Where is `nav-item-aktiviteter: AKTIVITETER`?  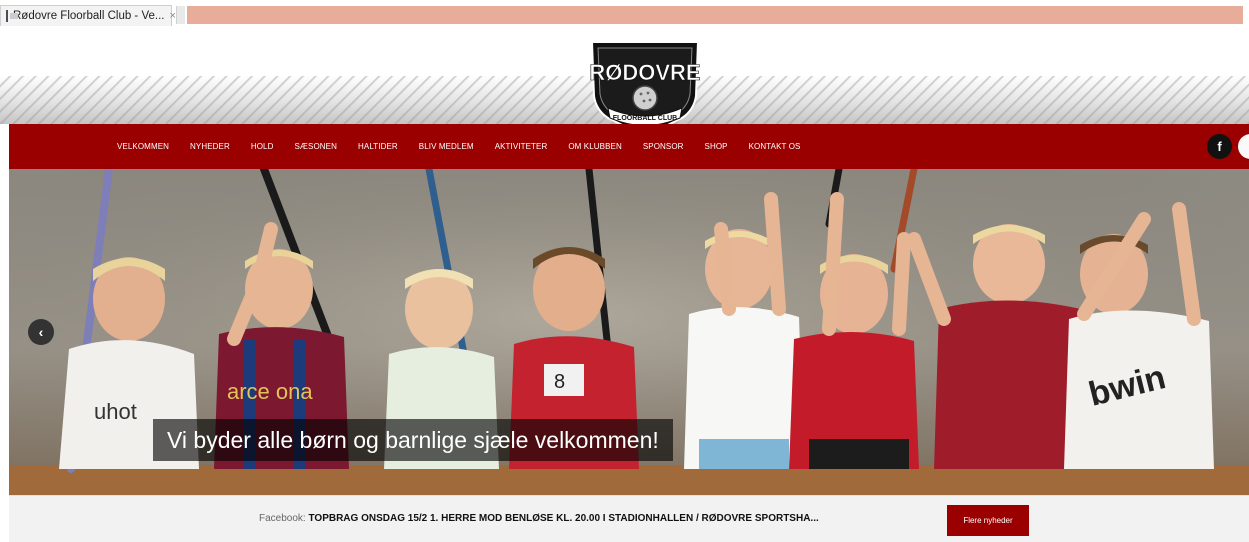
nav-item-aktiviteter: AKTIVITETER is located at coordinates (521, 146).